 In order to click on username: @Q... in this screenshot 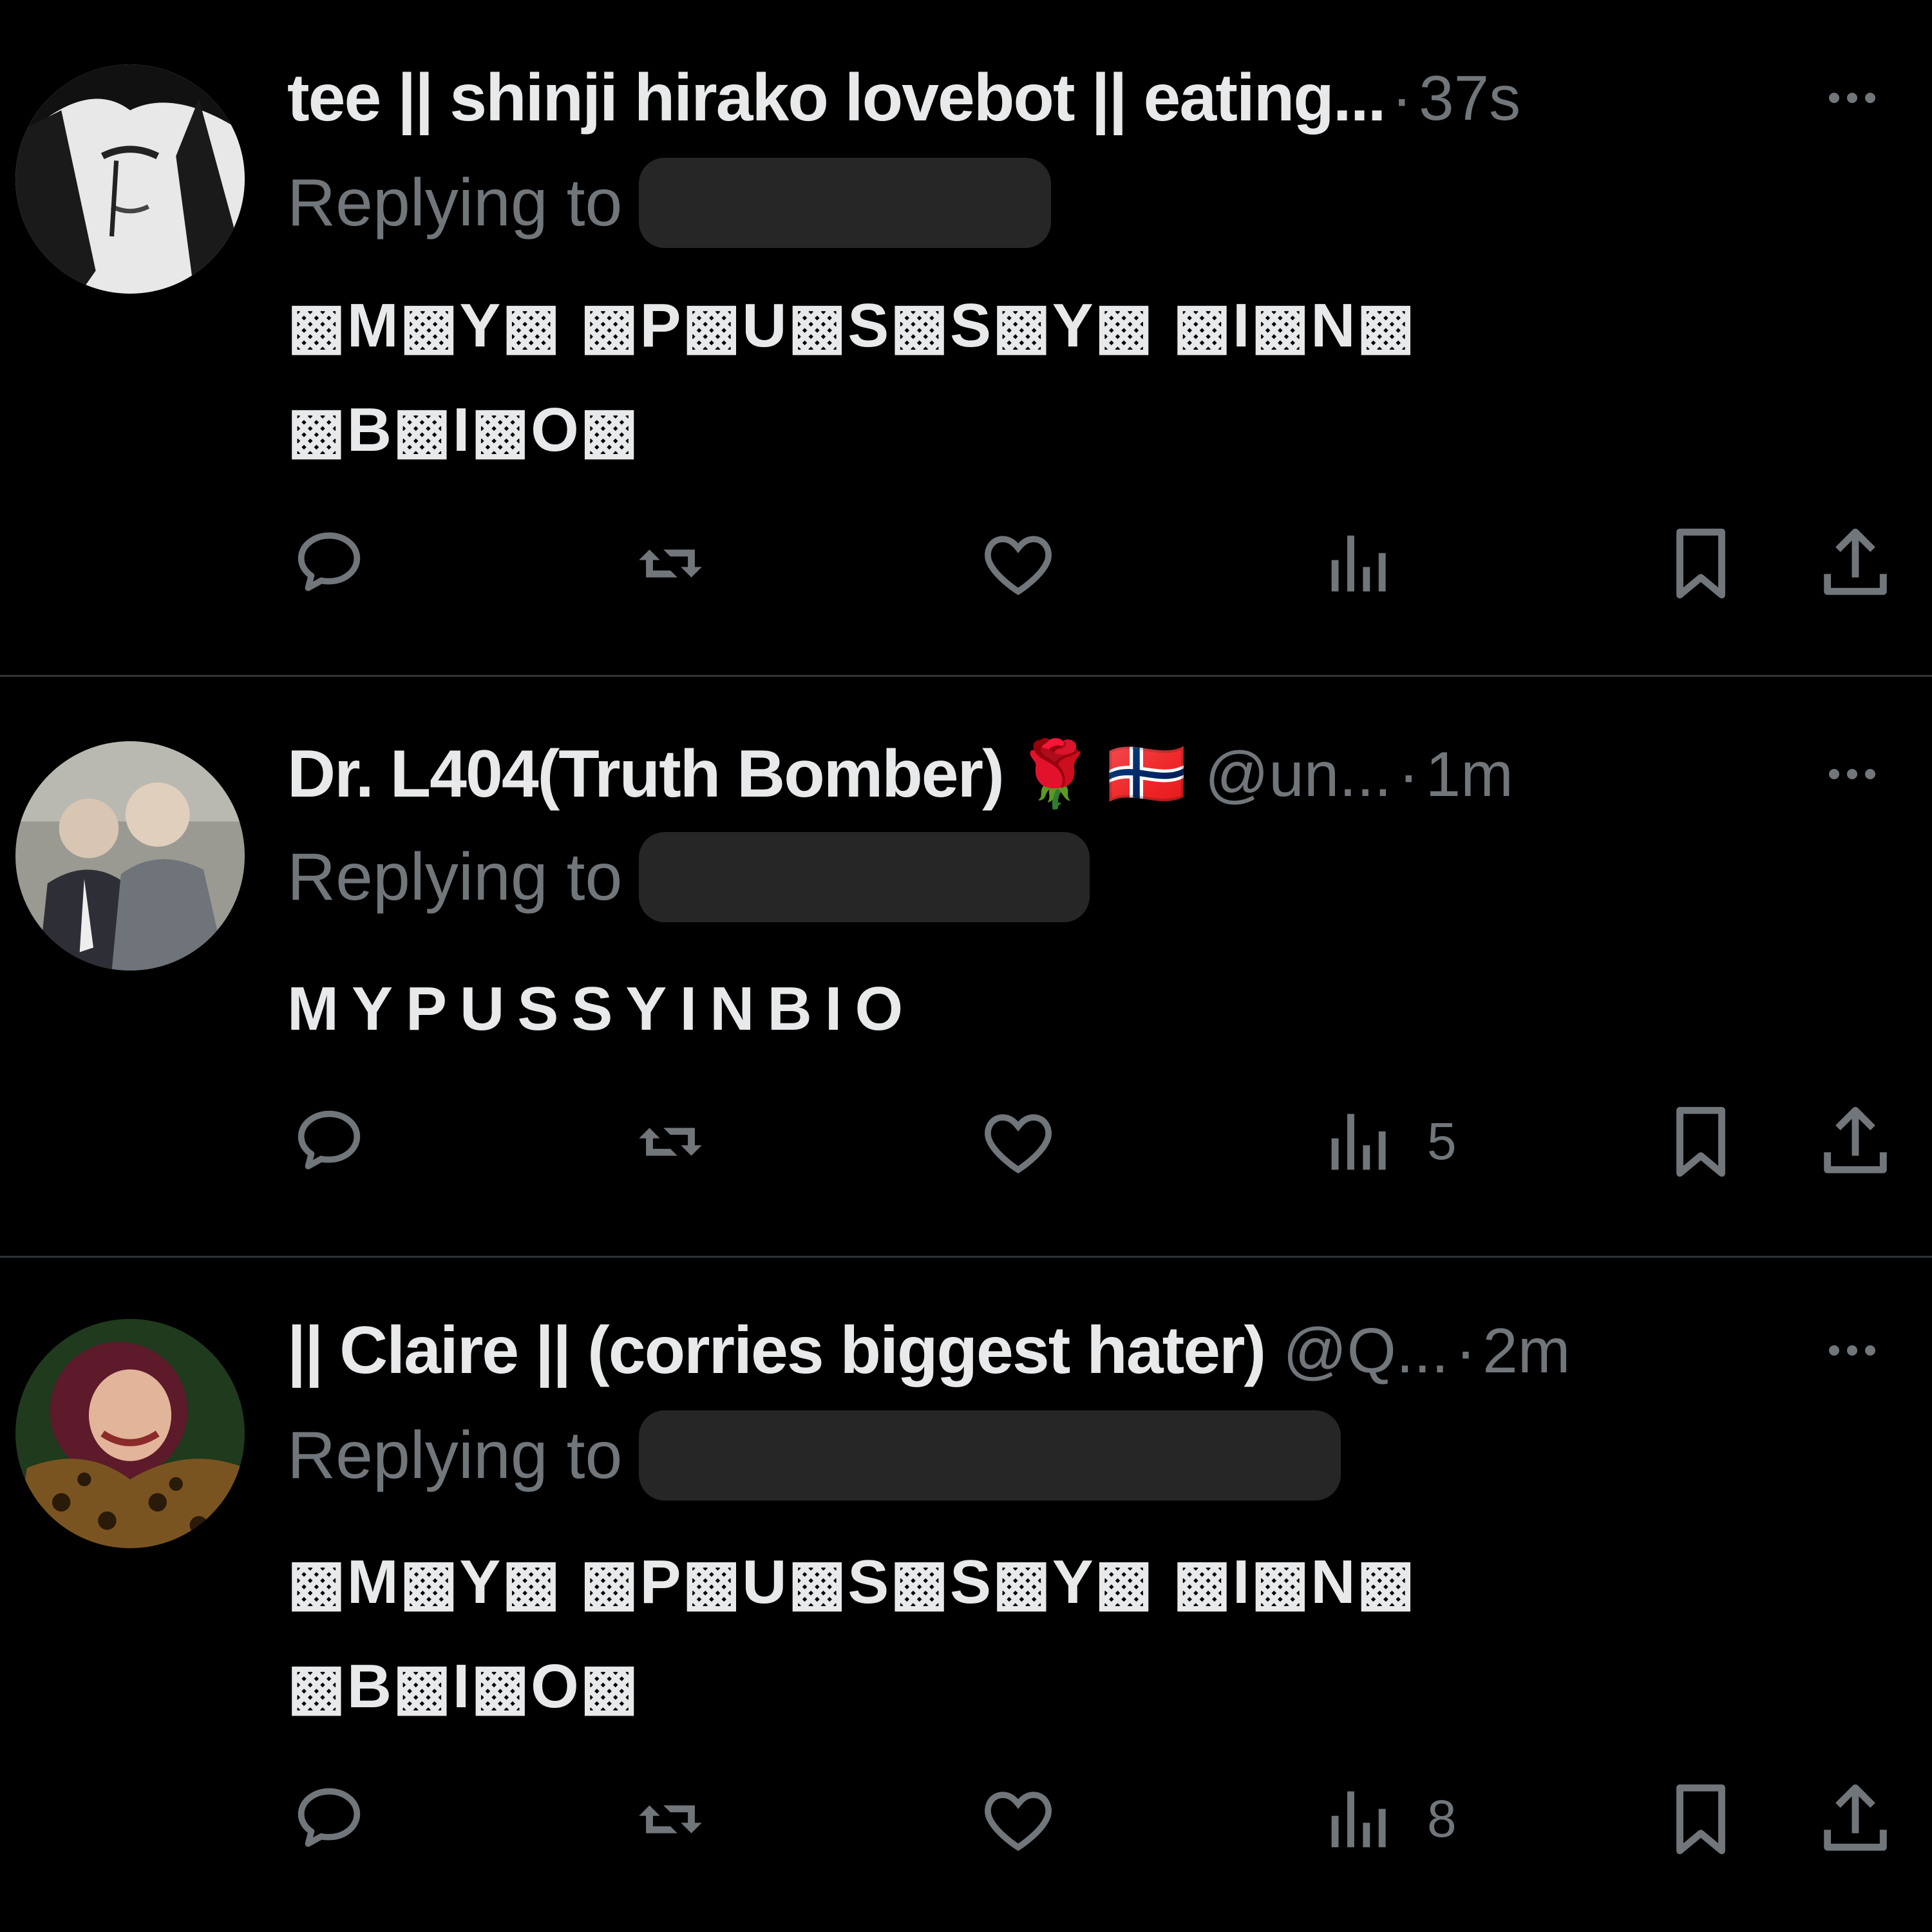, I will do `click(1366, 1351)`.